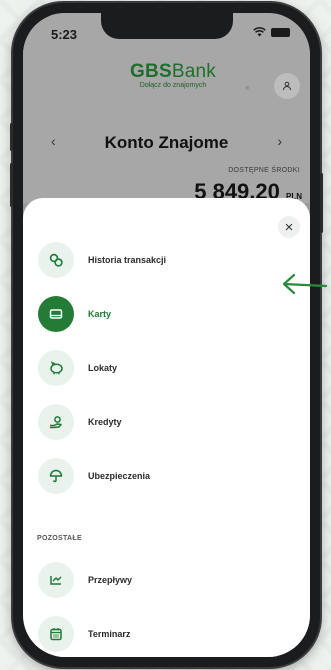  Describe the element at coordinates (166, 634) in the screenshot. I see `menu-item-terminarz: Terminarz` at that location.